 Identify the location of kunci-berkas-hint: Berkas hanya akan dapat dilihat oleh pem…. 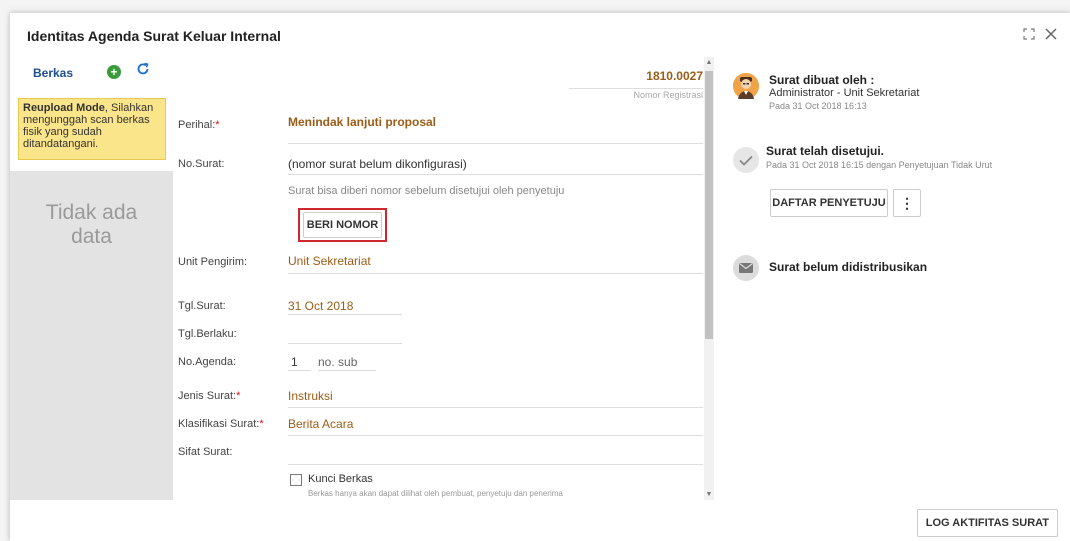
(435, 493).